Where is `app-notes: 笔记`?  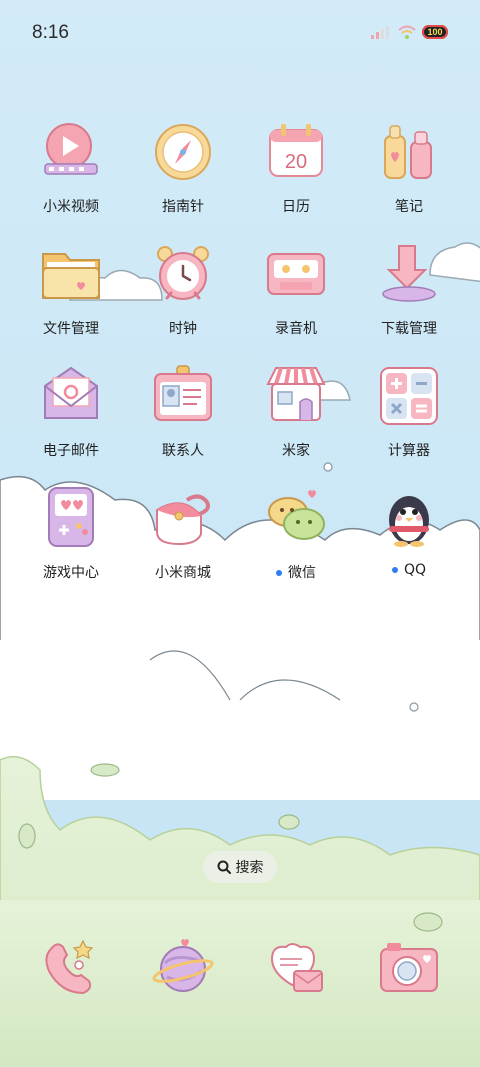
app-notes: 笔记 is located at coordinates (409, 175).